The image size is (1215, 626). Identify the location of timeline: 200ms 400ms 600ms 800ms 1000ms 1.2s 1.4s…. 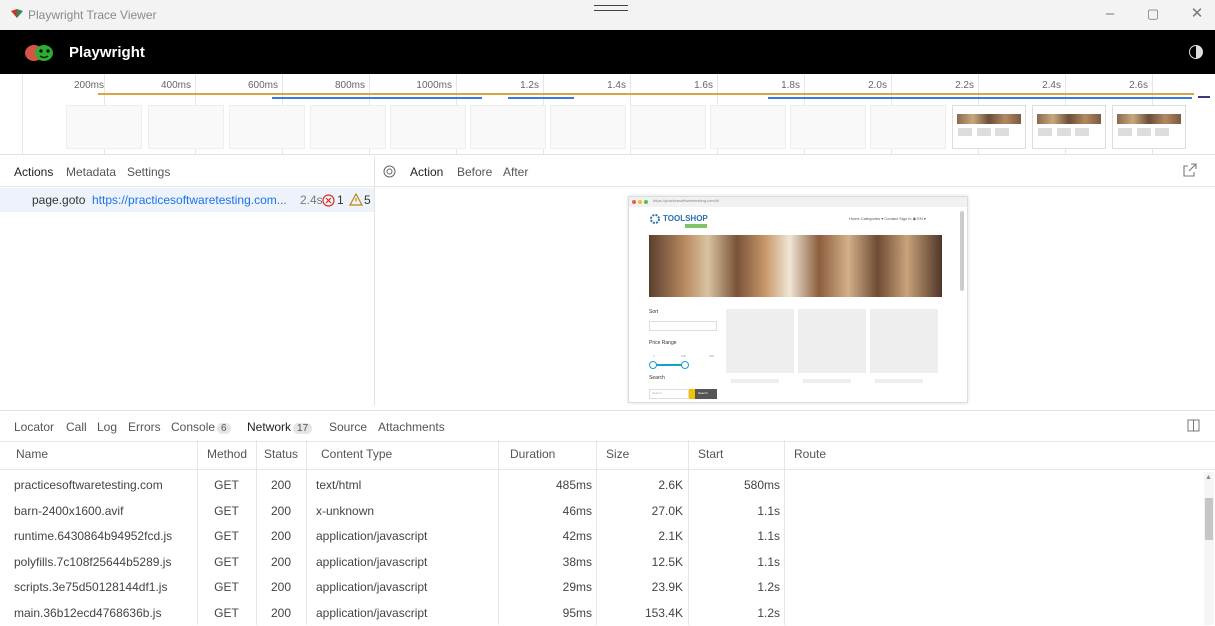
(607, 114).